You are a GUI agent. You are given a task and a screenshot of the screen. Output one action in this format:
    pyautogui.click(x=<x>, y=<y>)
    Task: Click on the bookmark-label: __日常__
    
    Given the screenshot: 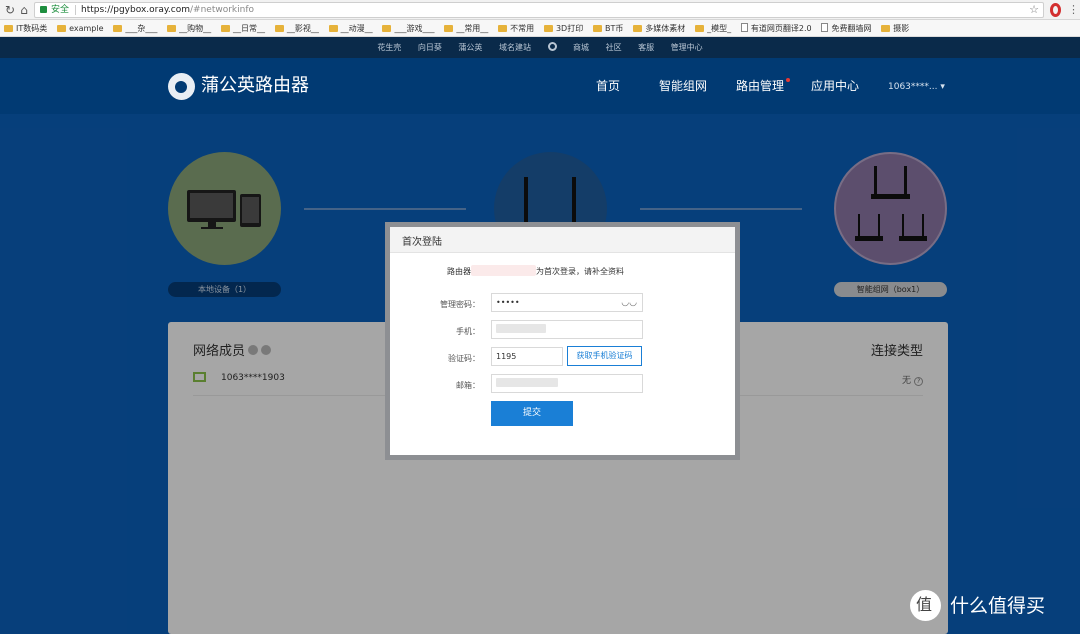 What is the action you would take?
    pyautogui.click(x=249, y=28)
    